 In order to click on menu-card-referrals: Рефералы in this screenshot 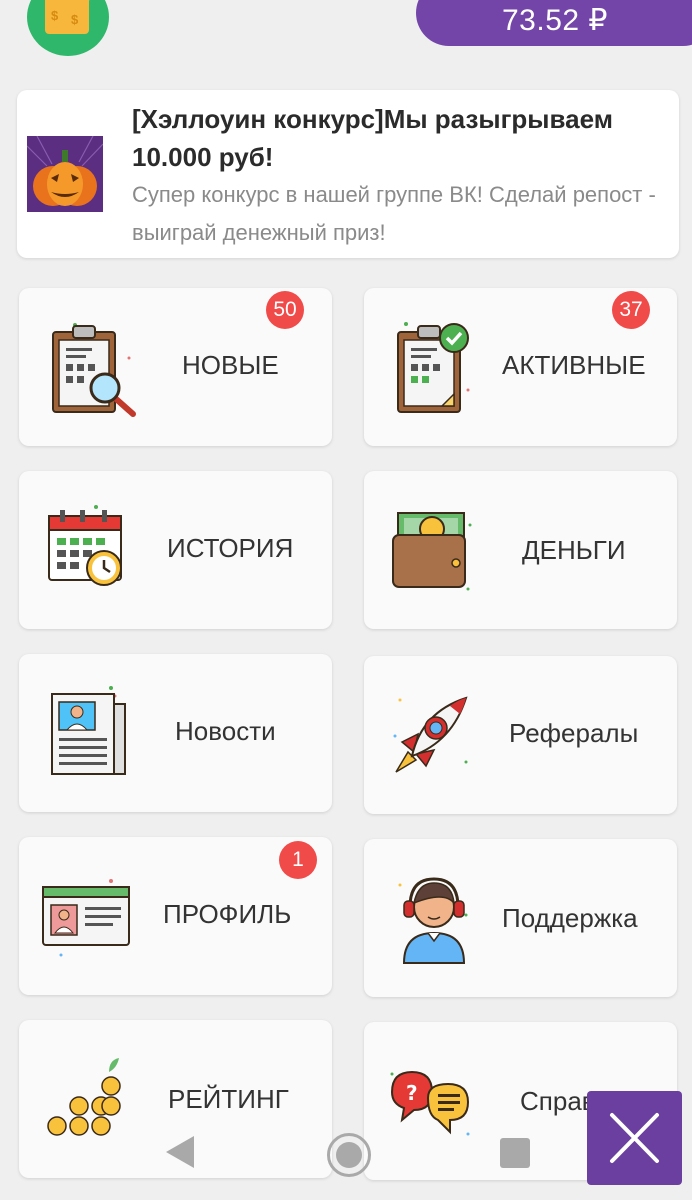, I will do `click(520, 735)`.